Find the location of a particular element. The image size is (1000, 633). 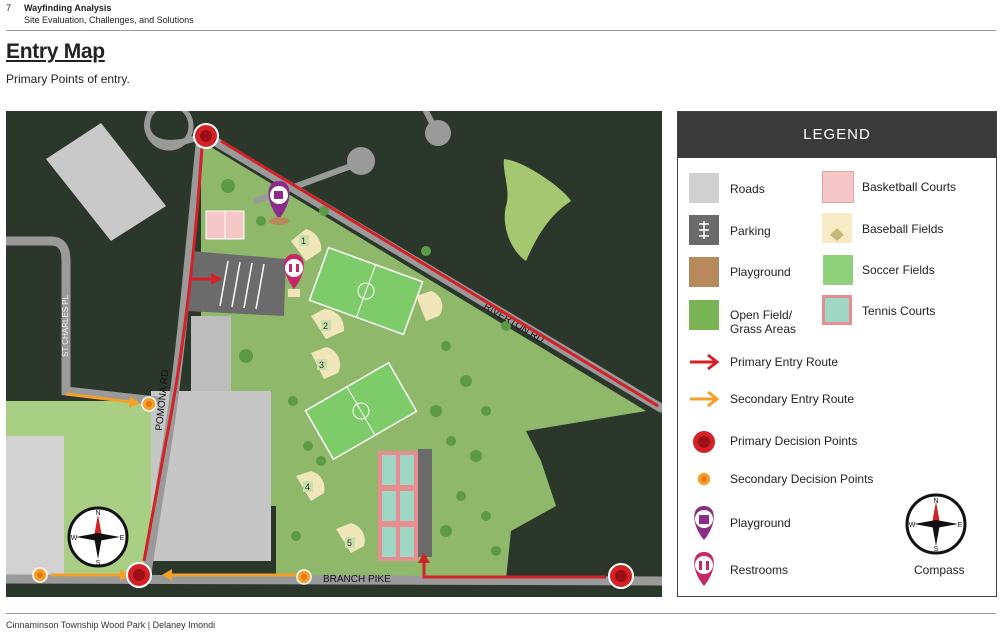

header-title: Wayfinding Analysis is located at coordinates (68, 8).